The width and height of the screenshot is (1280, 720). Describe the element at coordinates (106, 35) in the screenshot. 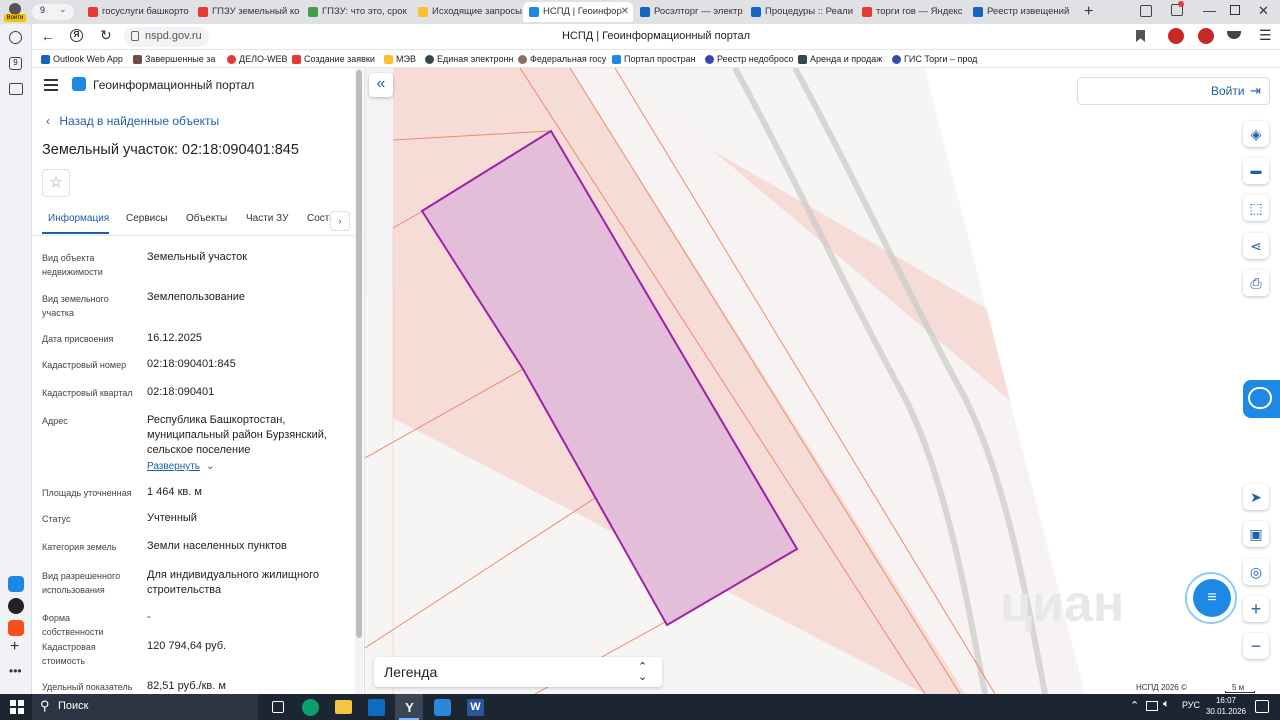

I see `reload-icon: ↻` at that location.